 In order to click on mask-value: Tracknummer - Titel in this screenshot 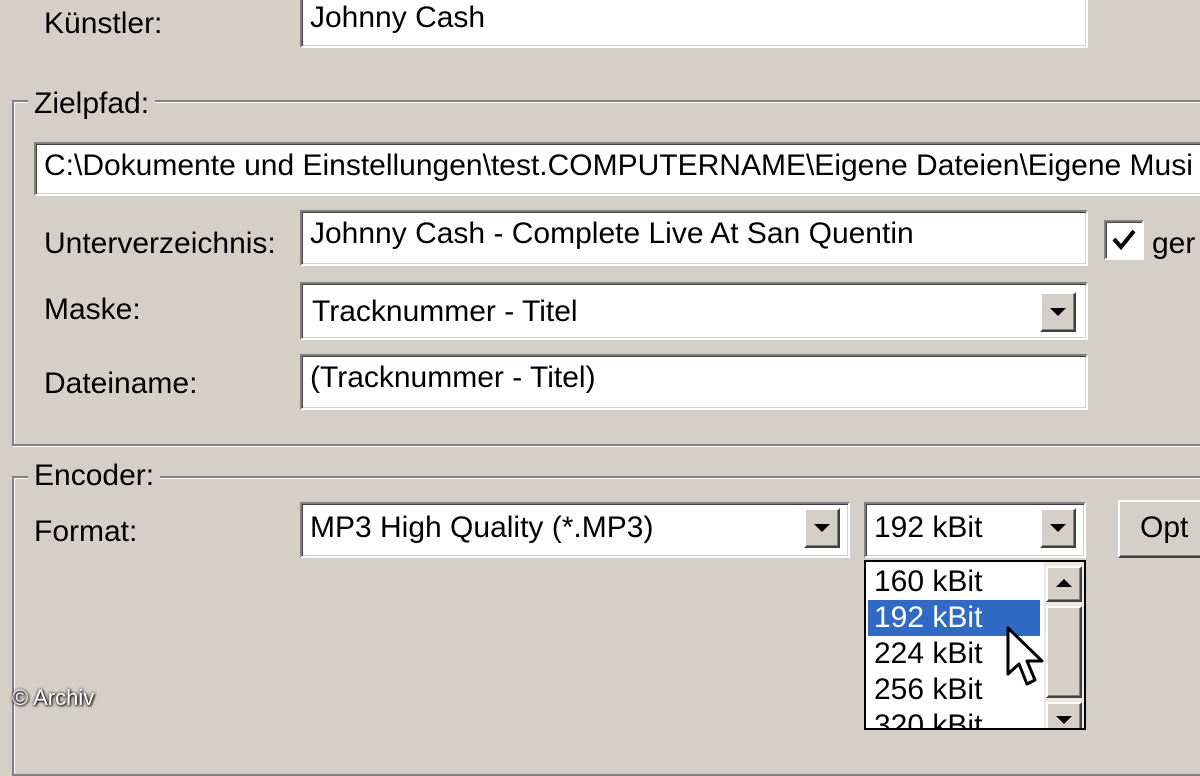, I will do `click(445, 311)`.